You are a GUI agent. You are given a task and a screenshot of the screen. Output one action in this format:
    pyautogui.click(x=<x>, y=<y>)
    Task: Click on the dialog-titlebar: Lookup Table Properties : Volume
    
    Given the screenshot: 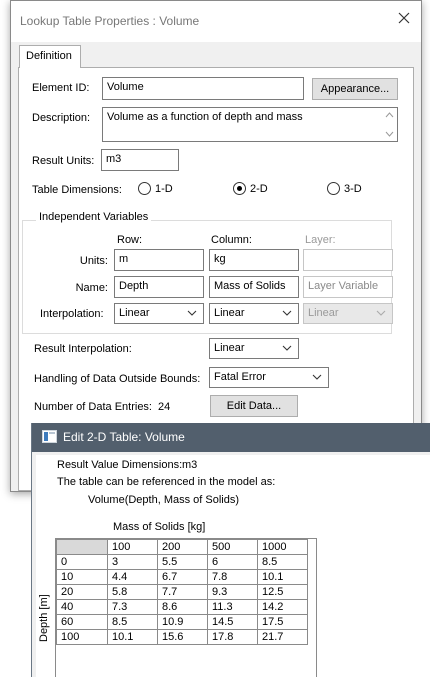 What is the action you would take?
    pyautogui.click(x=216, y=21)
    